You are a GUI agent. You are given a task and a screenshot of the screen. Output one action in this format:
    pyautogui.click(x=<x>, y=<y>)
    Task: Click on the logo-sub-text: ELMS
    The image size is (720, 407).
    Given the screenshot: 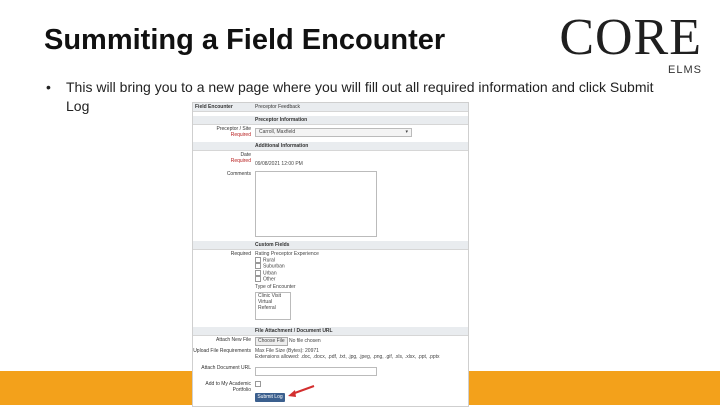 What is the action you would take?
    pyautogui.click(x=685, y=70)
    